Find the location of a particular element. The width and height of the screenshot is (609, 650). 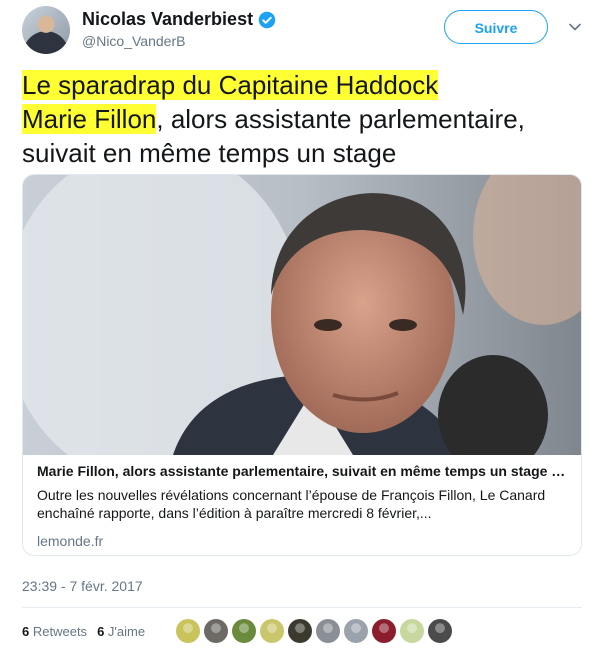

retweets-label: Retweets is located at coordinates (60, 631).